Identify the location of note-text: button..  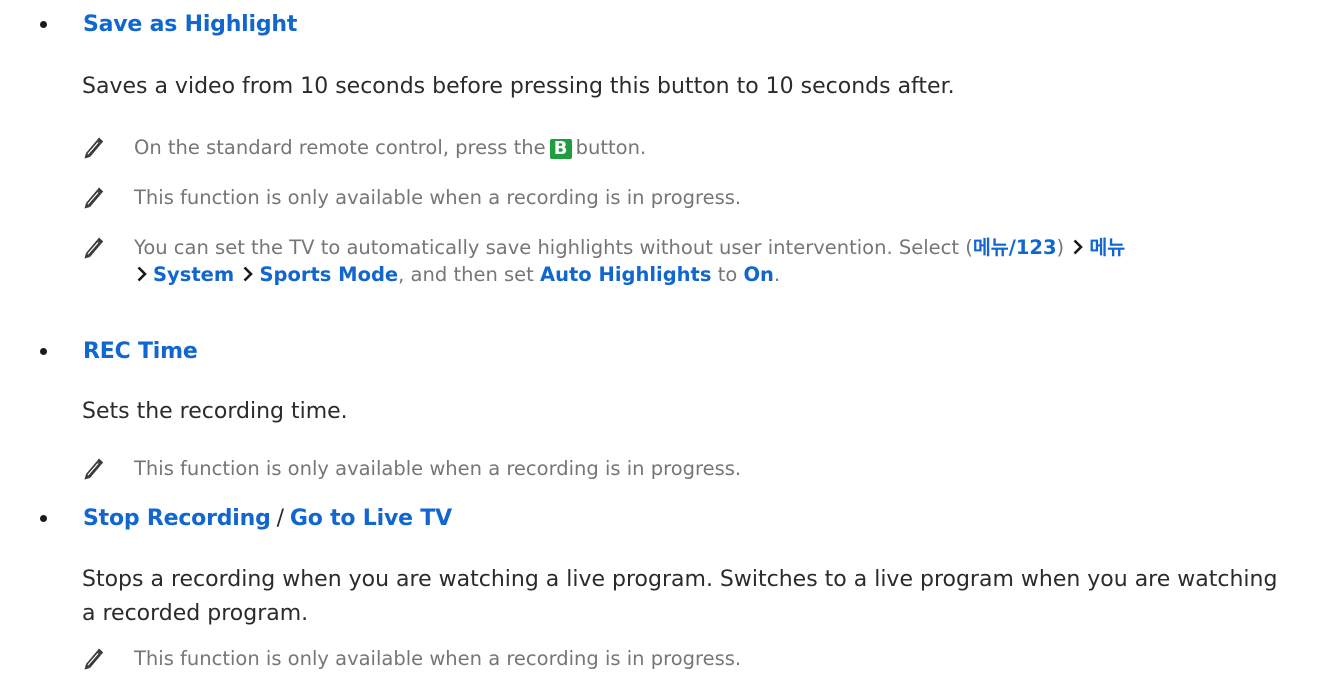
(611, 147).